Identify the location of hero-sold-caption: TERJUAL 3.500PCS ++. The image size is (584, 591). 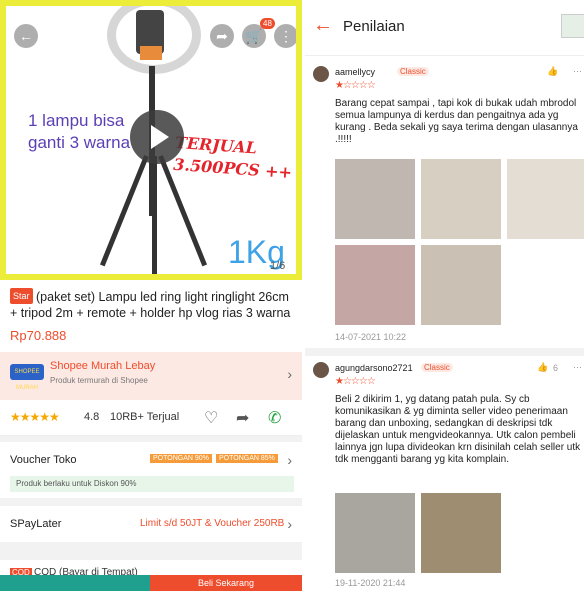
(232, 157).